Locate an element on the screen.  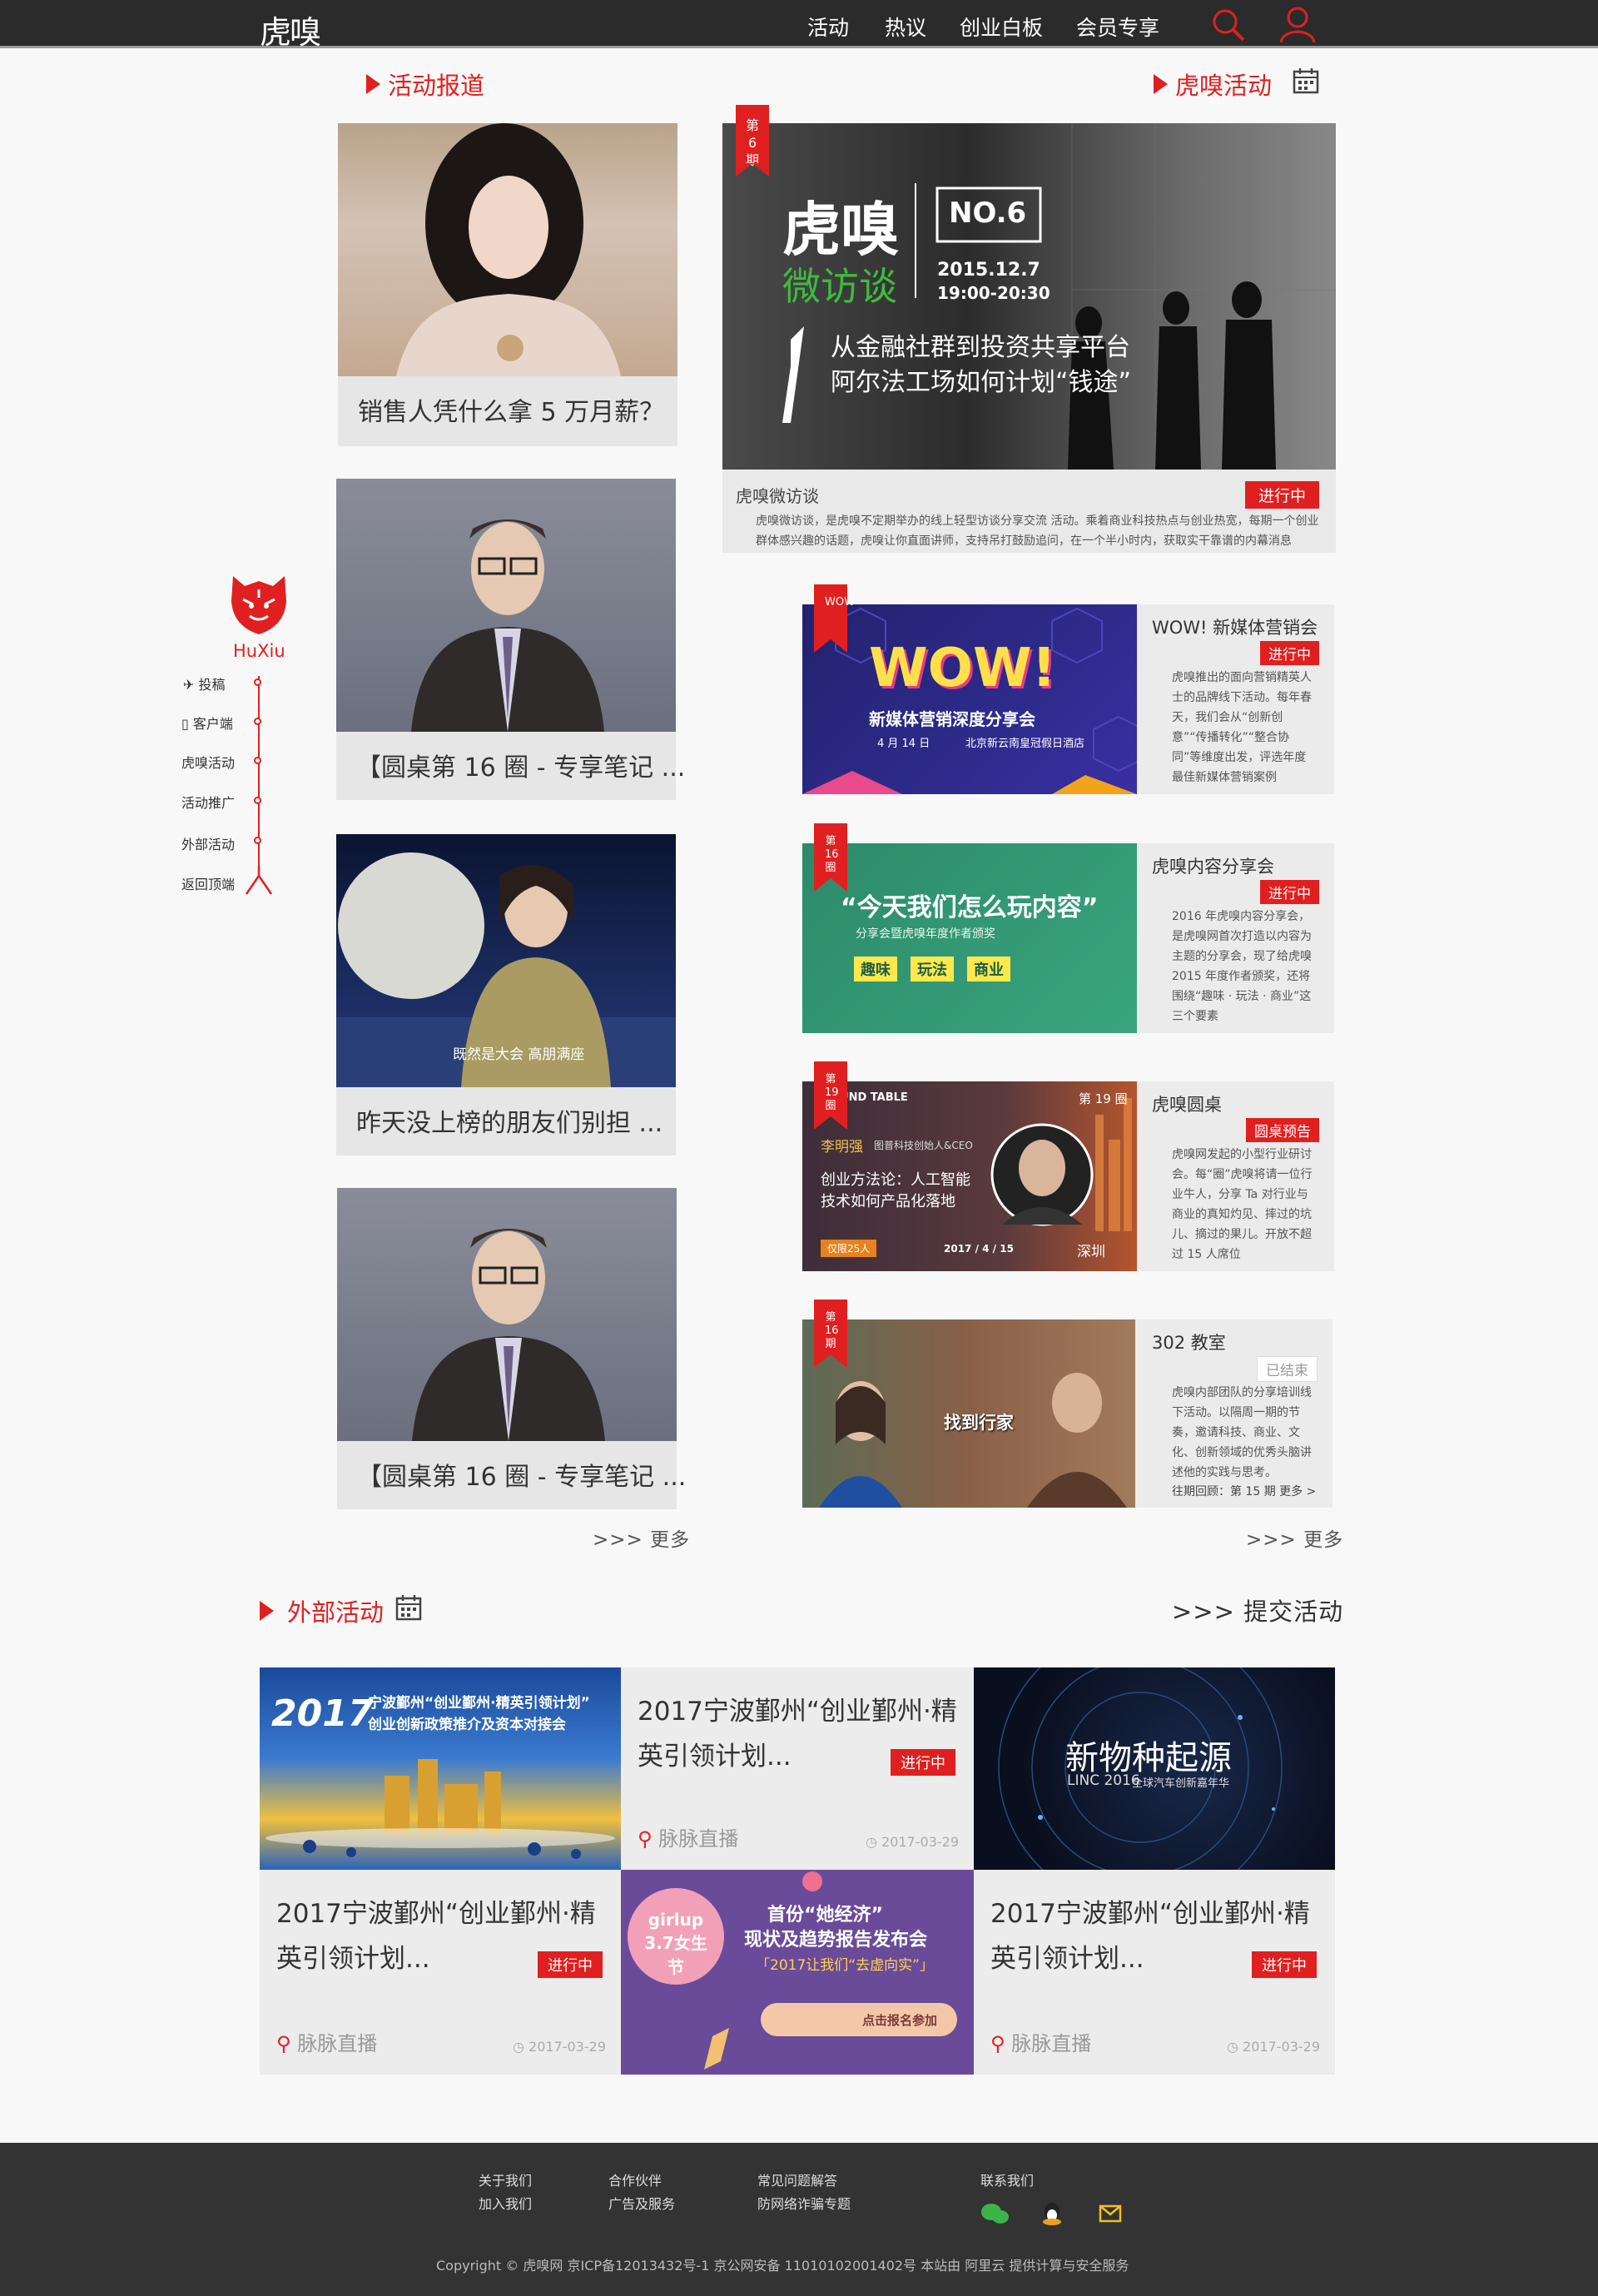
external-banner: 2017 宁波鄞州“创业鄞州·精英引领计划” 创业创新政策推介及资本对接会 is located at coordinates (440, 1768).